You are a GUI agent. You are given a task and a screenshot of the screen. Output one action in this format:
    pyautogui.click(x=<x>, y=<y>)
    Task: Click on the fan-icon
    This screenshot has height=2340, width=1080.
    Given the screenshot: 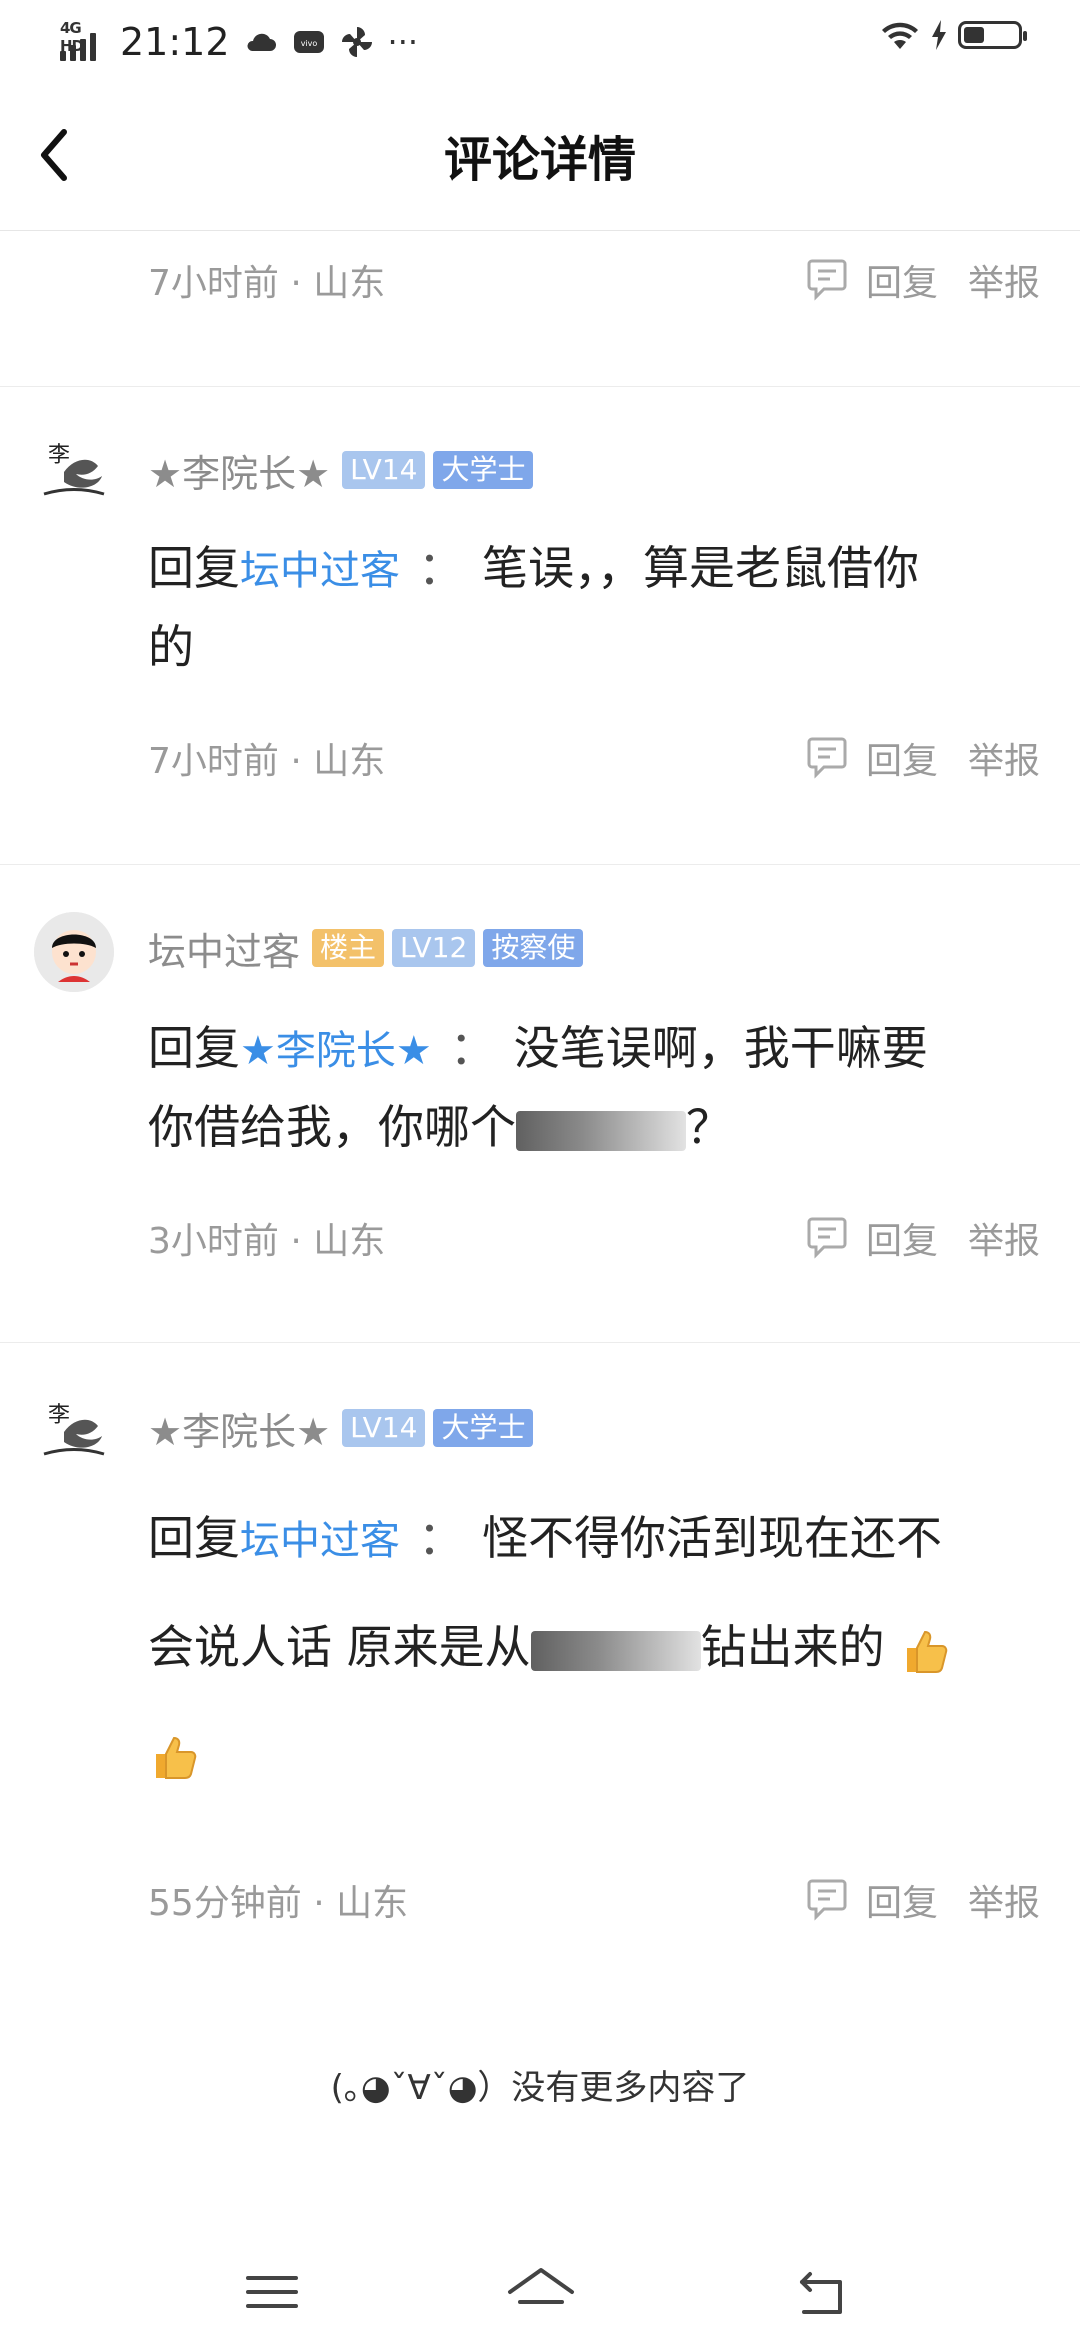 What is the action you would take?
    pyautogui.click(x=356, y=42)
    